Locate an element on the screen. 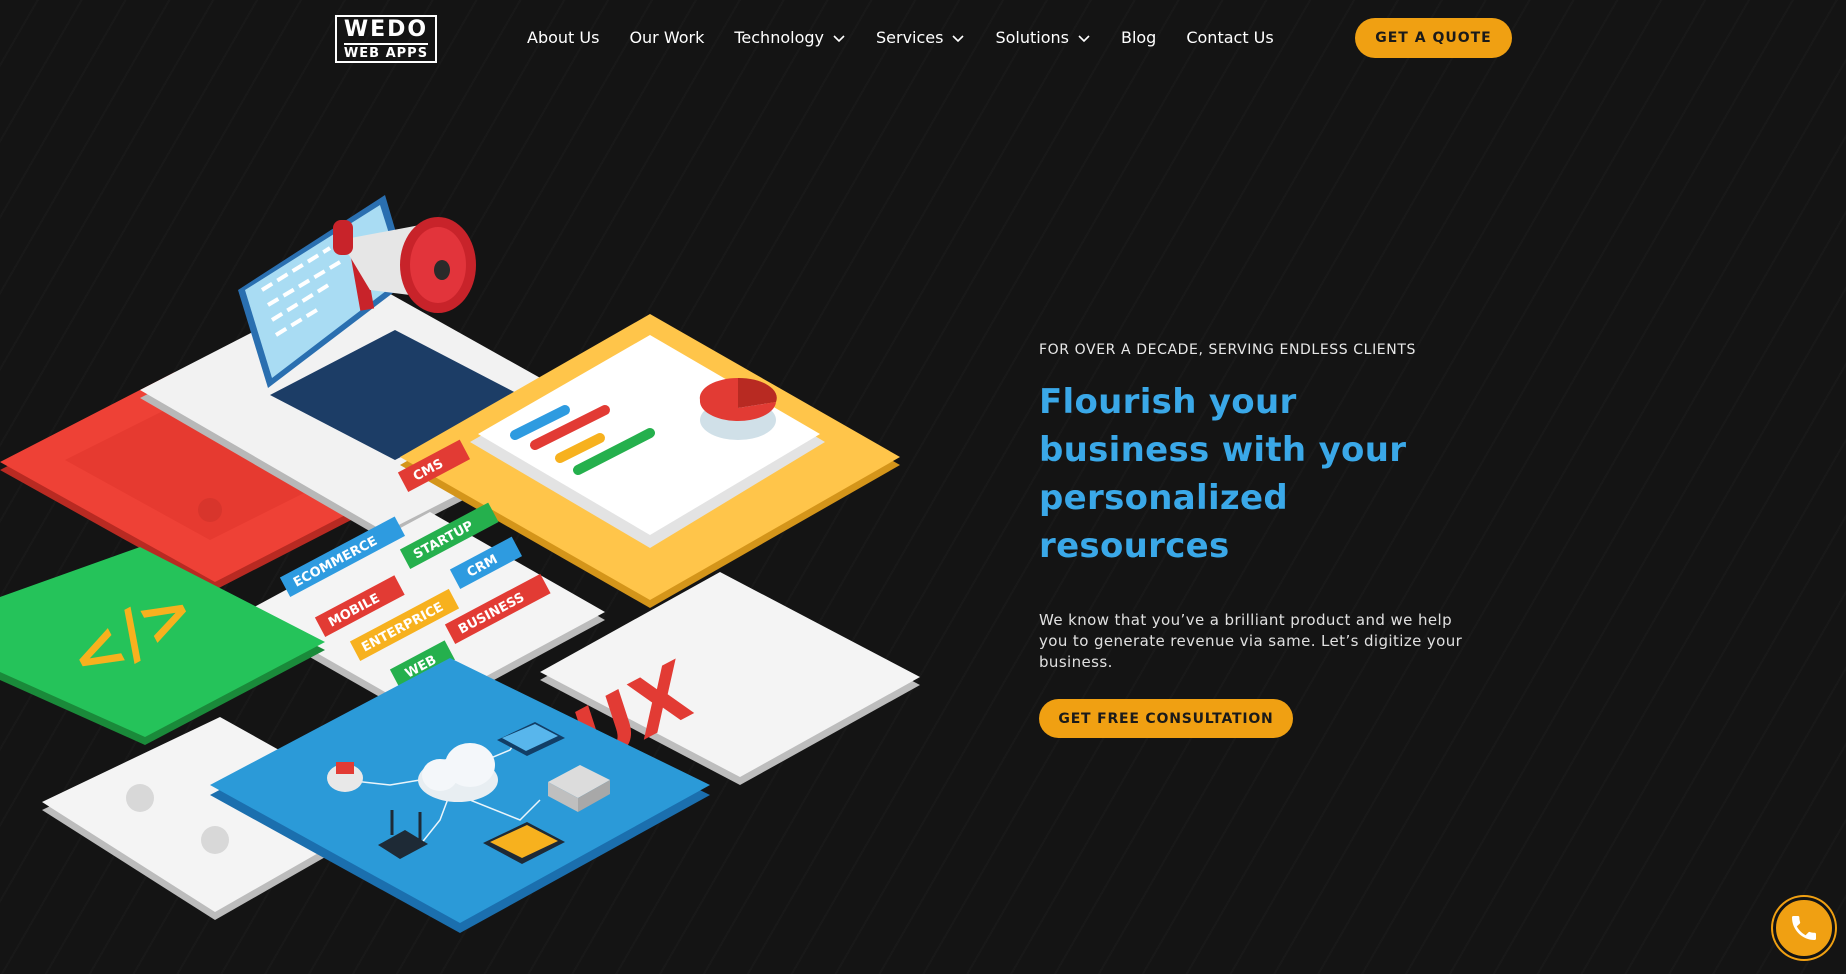  nav-label: Services is located at coordinates (909, 37).